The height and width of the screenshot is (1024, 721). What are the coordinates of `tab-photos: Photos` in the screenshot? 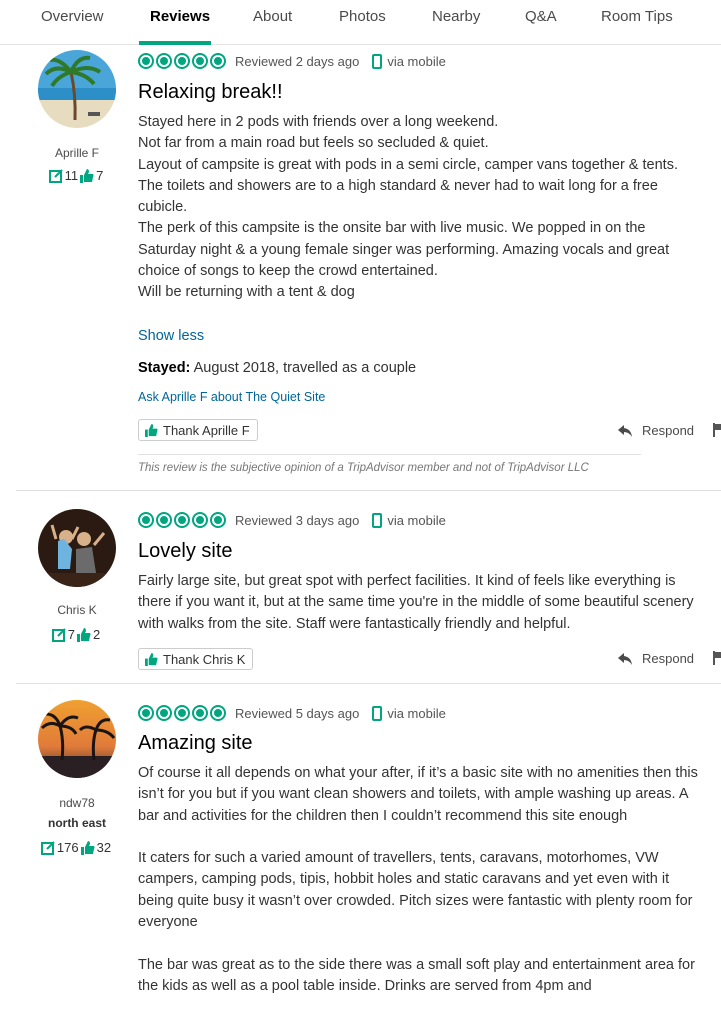 It's located at (362, 16).